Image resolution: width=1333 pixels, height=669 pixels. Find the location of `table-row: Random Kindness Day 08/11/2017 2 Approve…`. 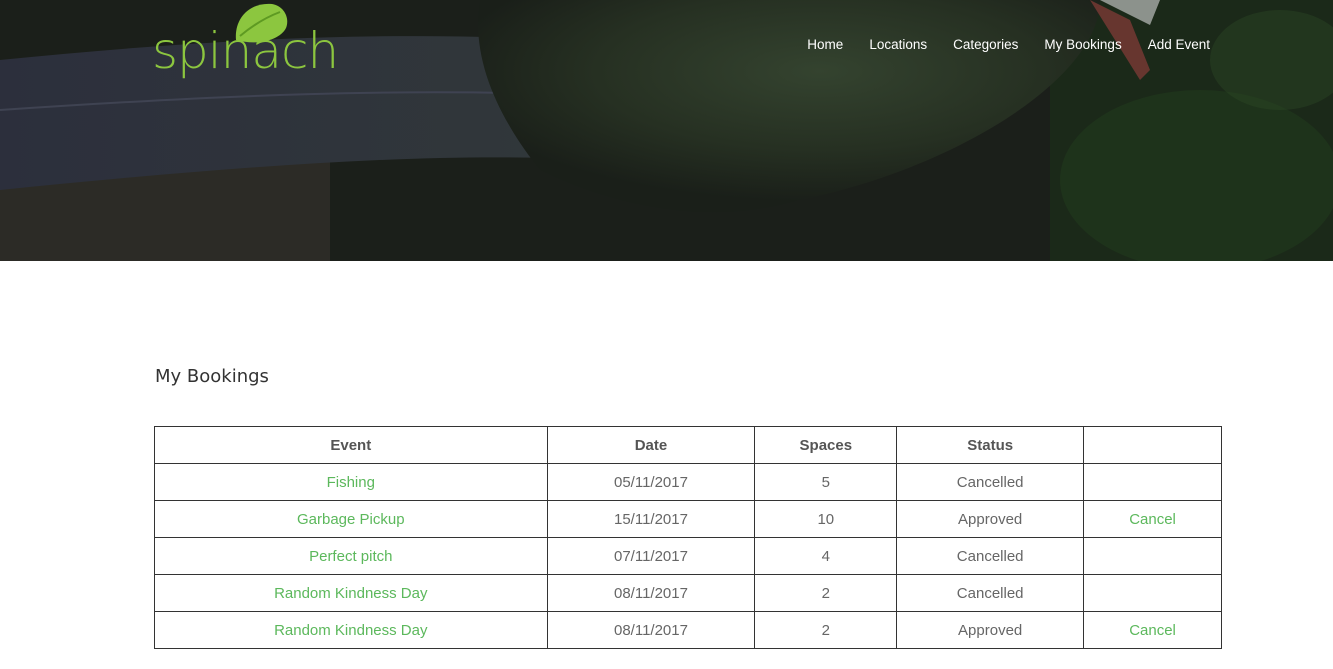

table-row: Random Kindness Day 08/11/2017 2 Approve… is located at coordinates (688, 630).